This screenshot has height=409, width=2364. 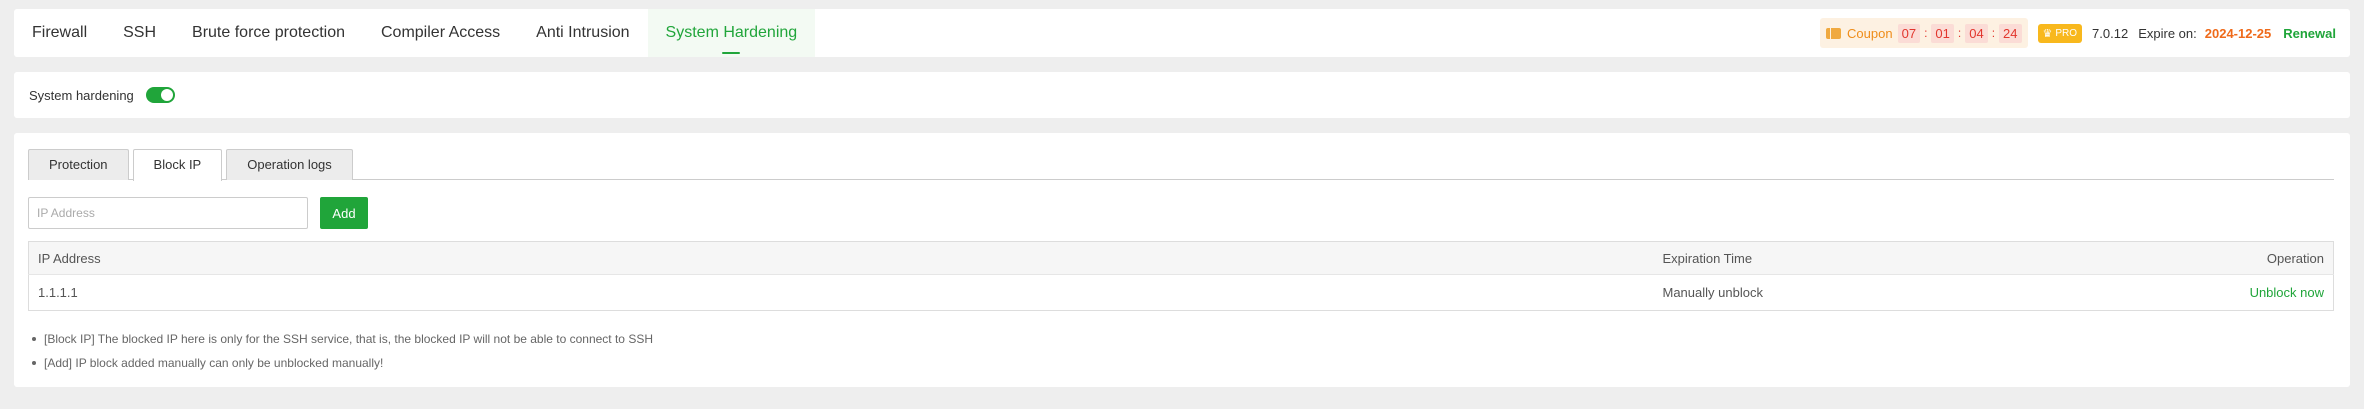 I want to click on ip-address-input, so click(x=168, y=213).